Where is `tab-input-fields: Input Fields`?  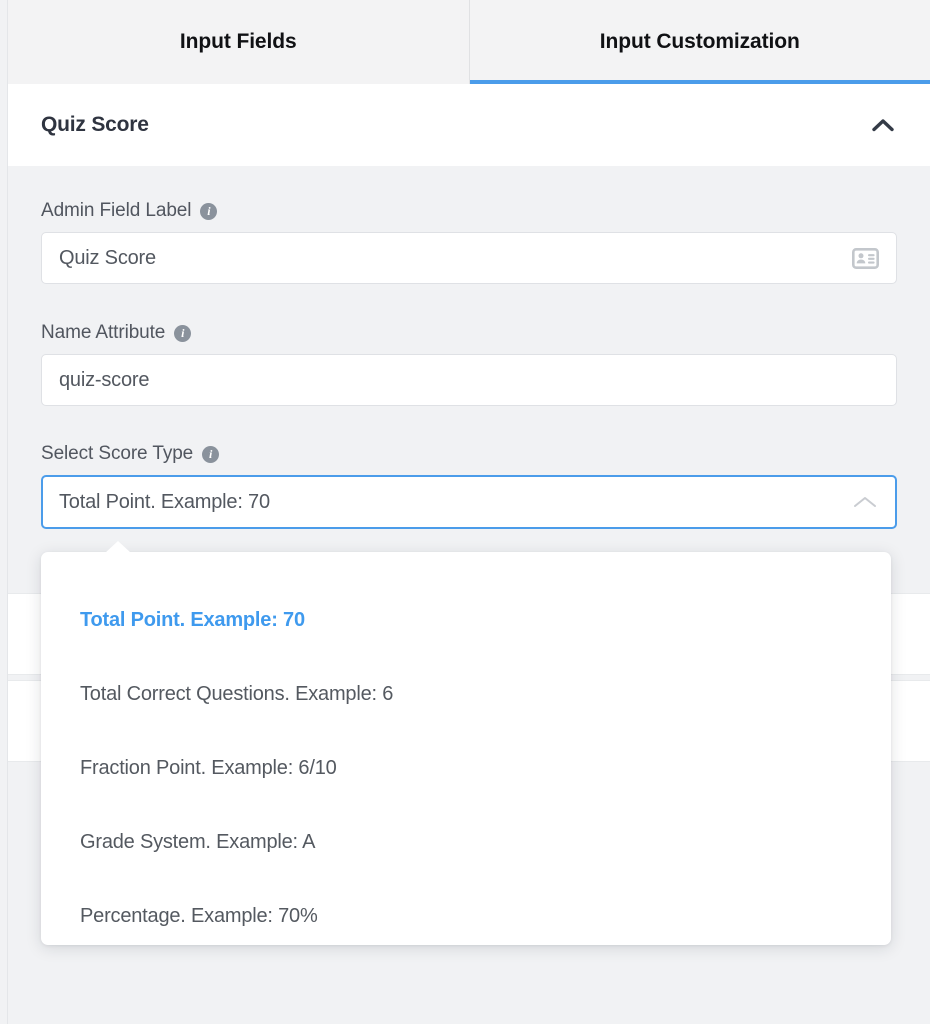 tab-input-fields: Input Fields is located at coordinates (239, 42).